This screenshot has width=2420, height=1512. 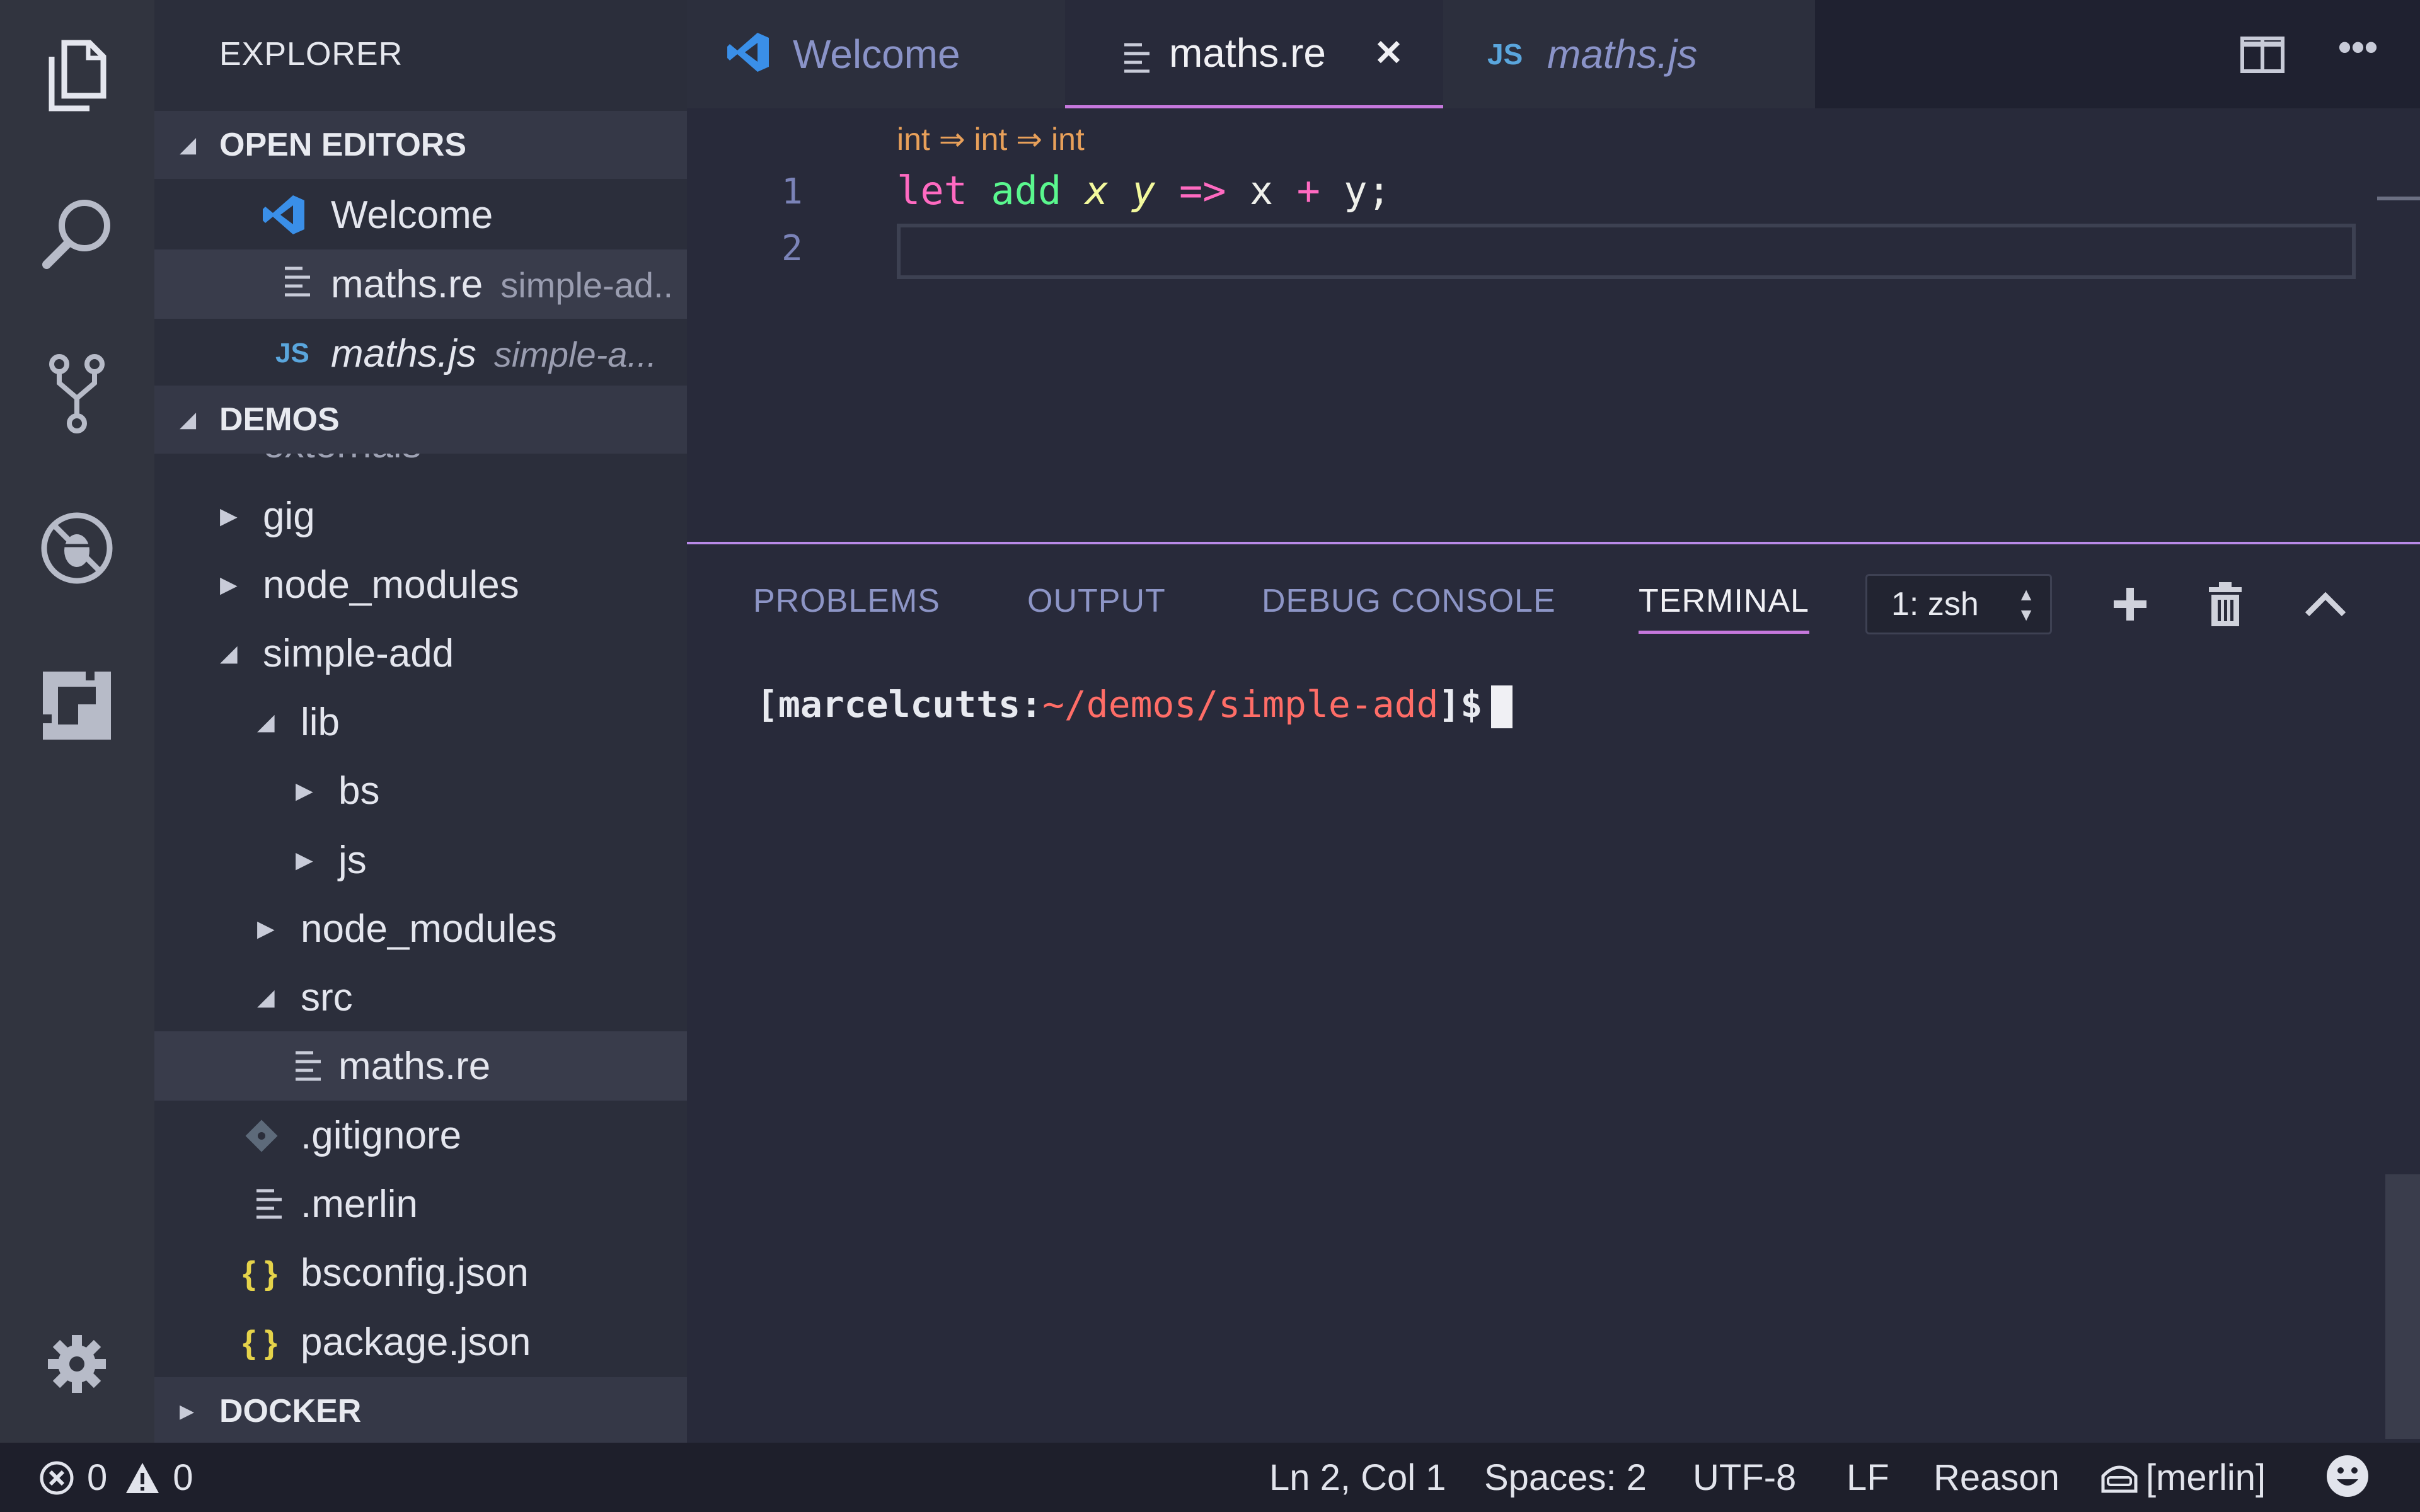 What do you see at coordinates (1997, 1478) in the screenshot?
I see `language-mode: Reason` at bounding box center [1997, 1478].